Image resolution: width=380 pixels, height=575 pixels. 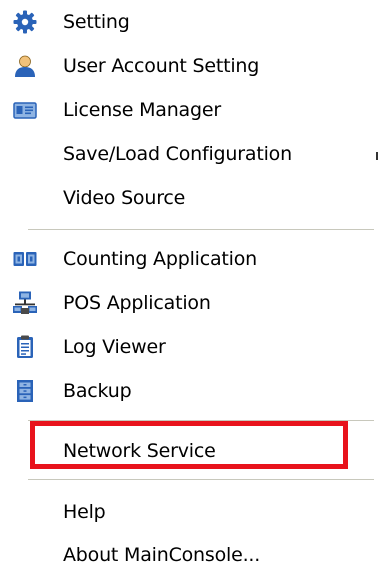 What do you see at coordinates (96, 22) in the screenshot?
I see `menu-item-label: Setting` at bounding box center [96, 22].